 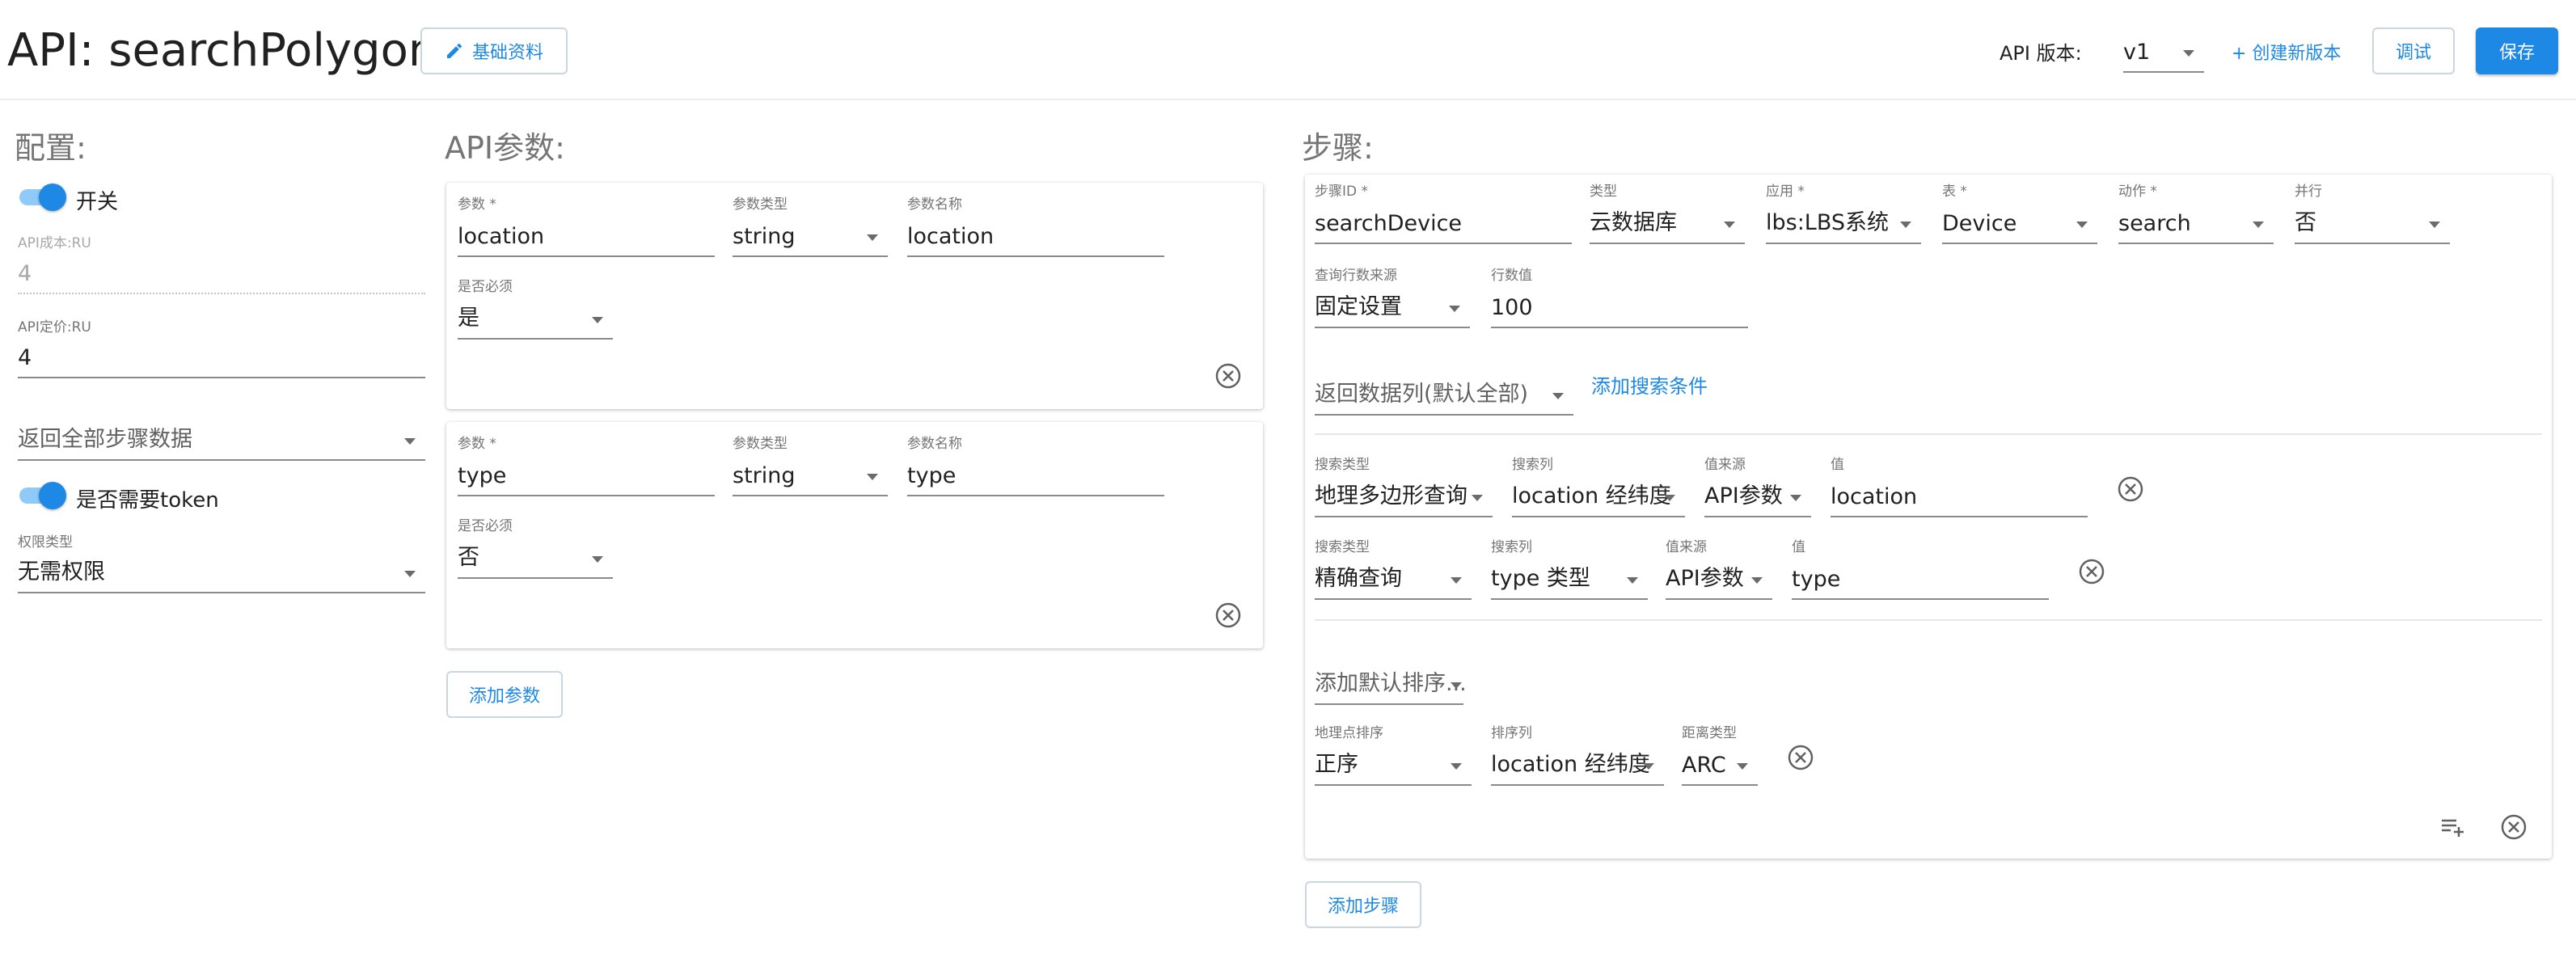 I want to click on condition-kind-select: 搜索类型 精确查询, so click(x=1393, y=568).